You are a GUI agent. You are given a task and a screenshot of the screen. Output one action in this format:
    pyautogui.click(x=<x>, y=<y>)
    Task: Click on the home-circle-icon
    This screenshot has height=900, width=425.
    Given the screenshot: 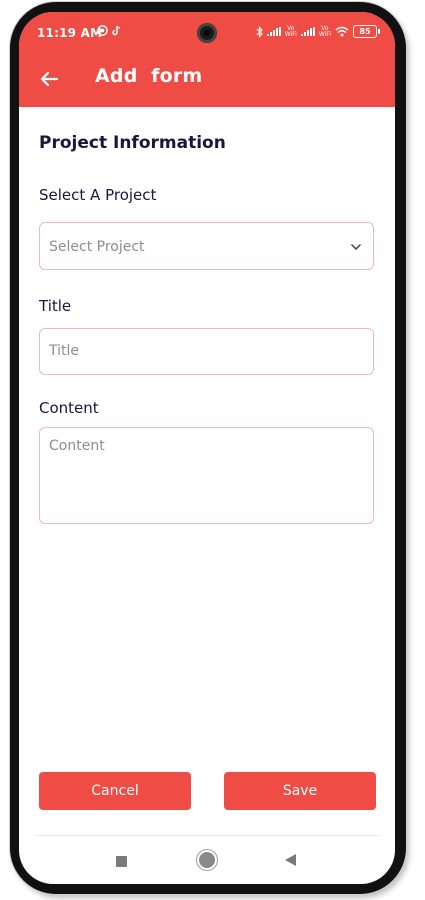 What is the action you would take?
    pyautogui.click(x=207, y=860)
    